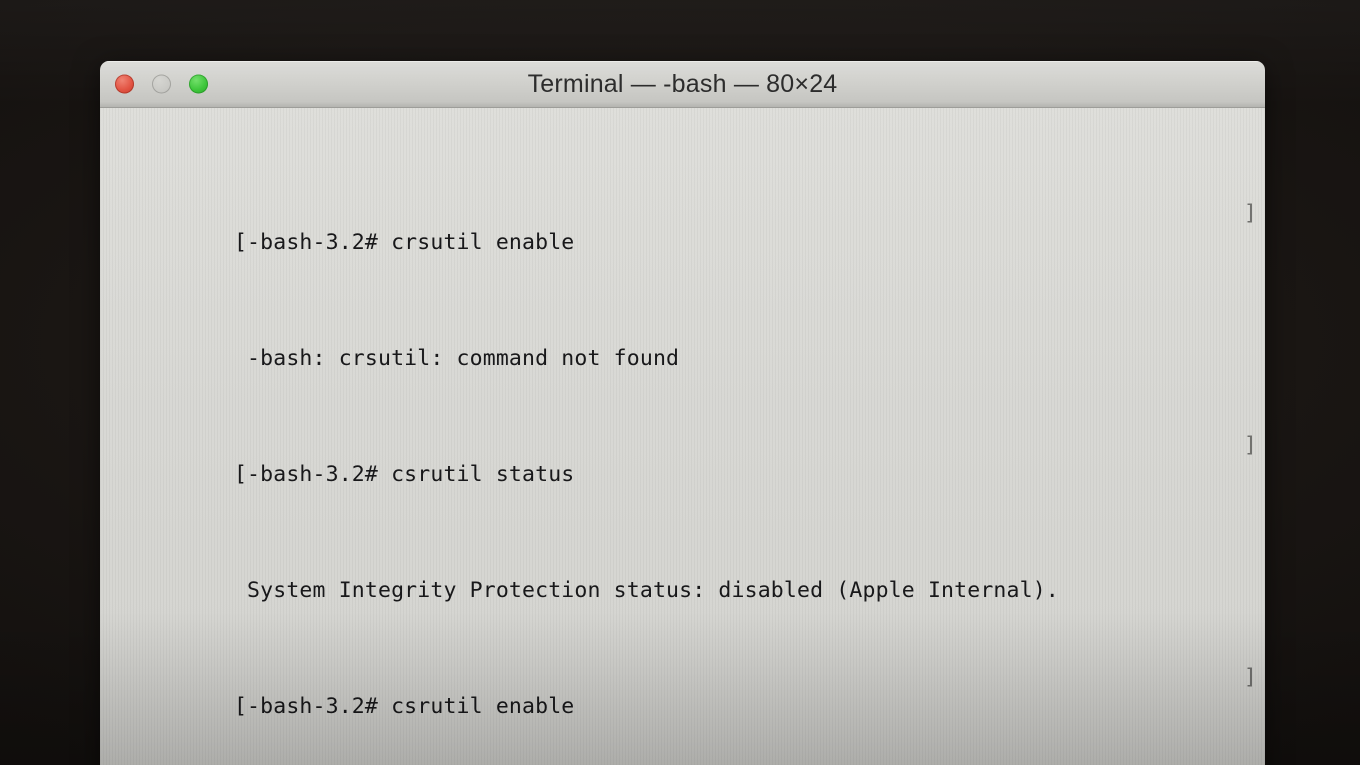  I want to click on terminal-line-text: [-bash-3.2# csrutil status, so click(404, 474).